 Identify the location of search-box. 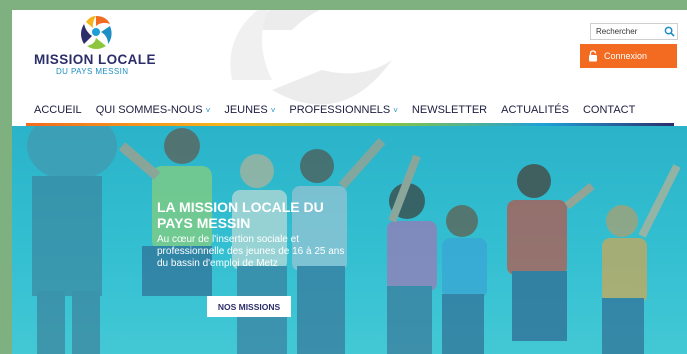
(634, 31).